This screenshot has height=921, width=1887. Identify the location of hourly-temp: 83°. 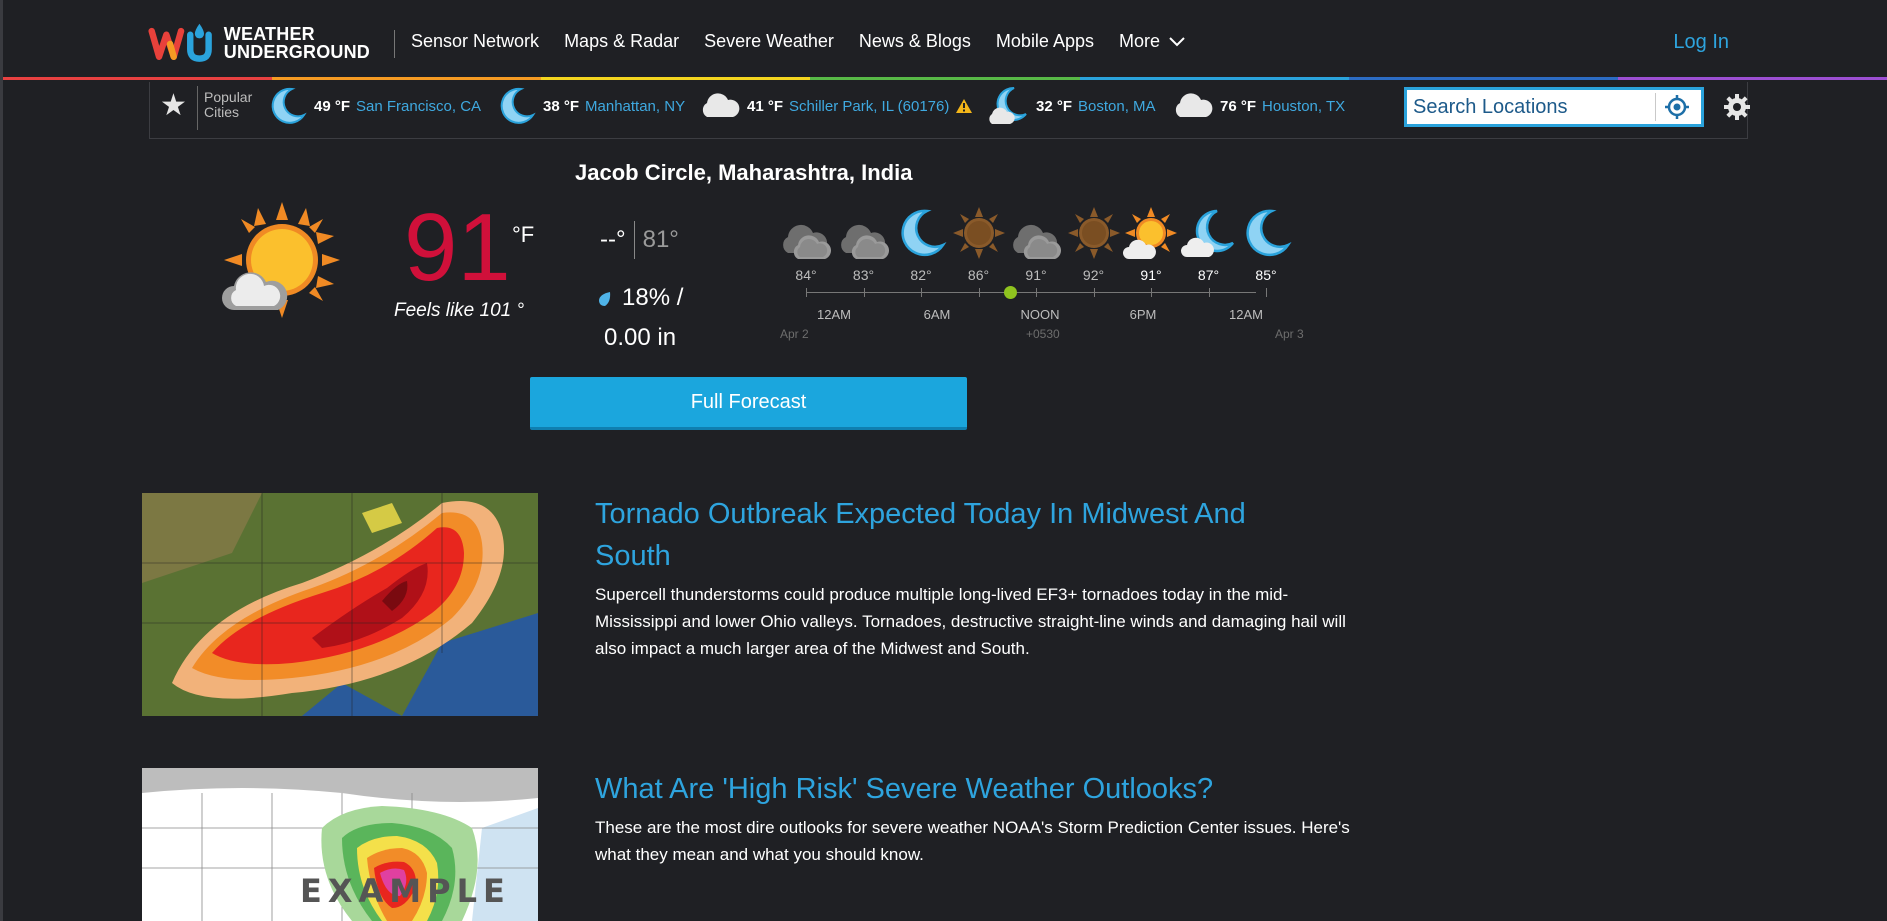
(863, 275).